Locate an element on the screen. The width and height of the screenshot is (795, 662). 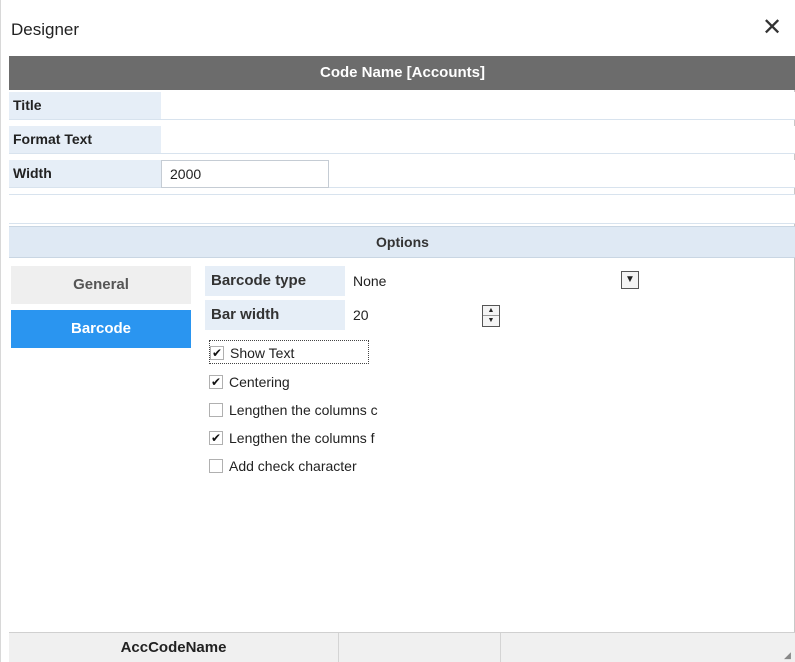
checkbox-label: Lengthen the columns f is located at coordinates (302, 438).